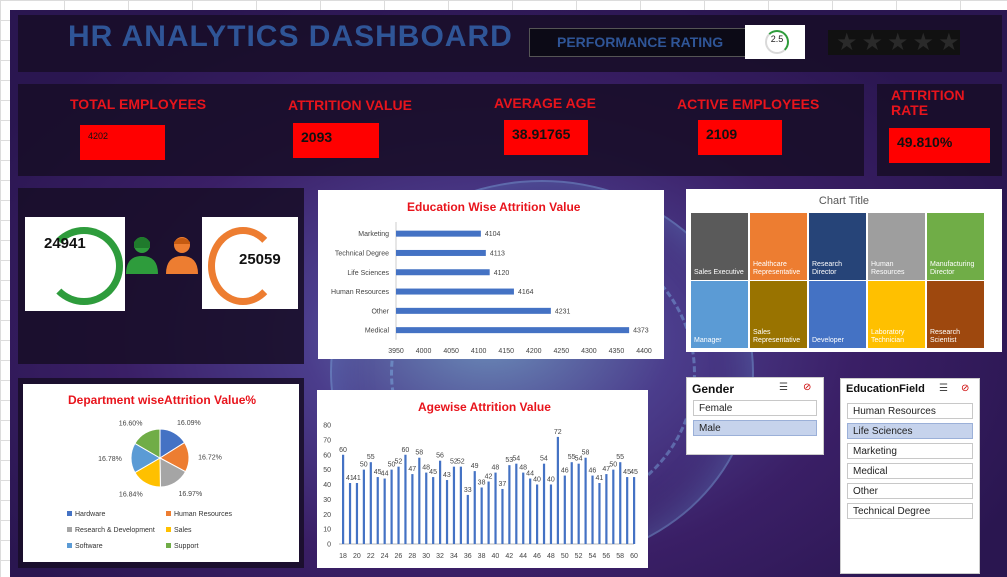 Image resolution: width=1007 pixels, height=577 pixels. What do you see at coordinates (111, 530) in the screenshot?
I see `legend-item: Research & Development` at bounding box center [111, 530].